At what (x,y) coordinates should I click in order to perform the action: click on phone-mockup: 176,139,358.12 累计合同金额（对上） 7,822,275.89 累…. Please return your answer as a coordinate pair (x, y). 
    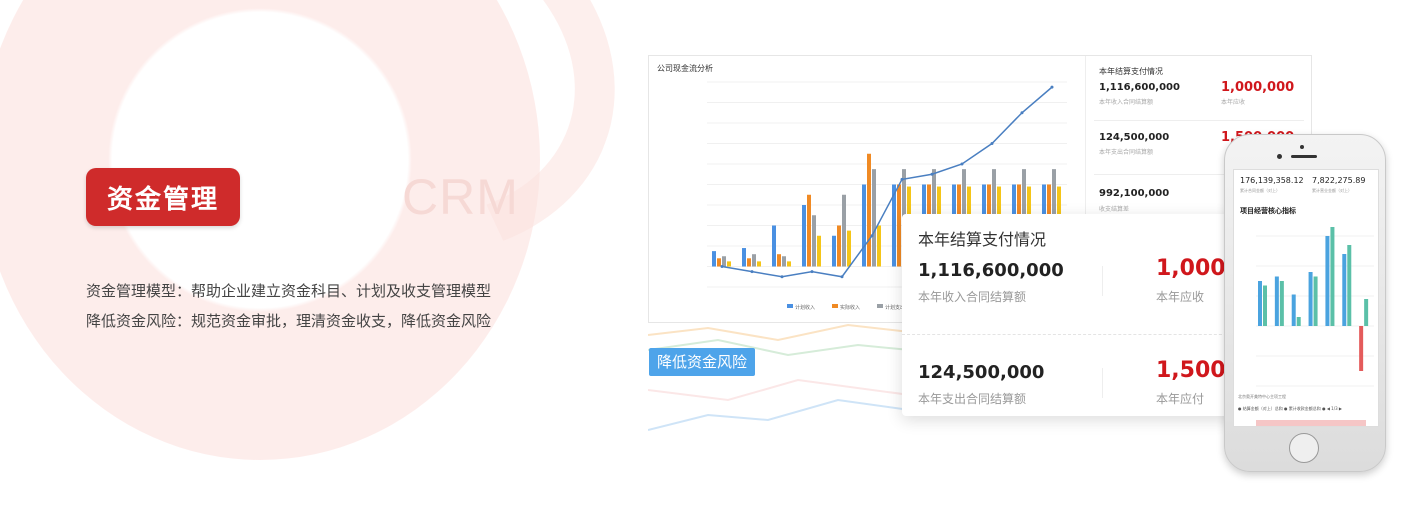
    Looking at the image, I should click on (1305, 303).